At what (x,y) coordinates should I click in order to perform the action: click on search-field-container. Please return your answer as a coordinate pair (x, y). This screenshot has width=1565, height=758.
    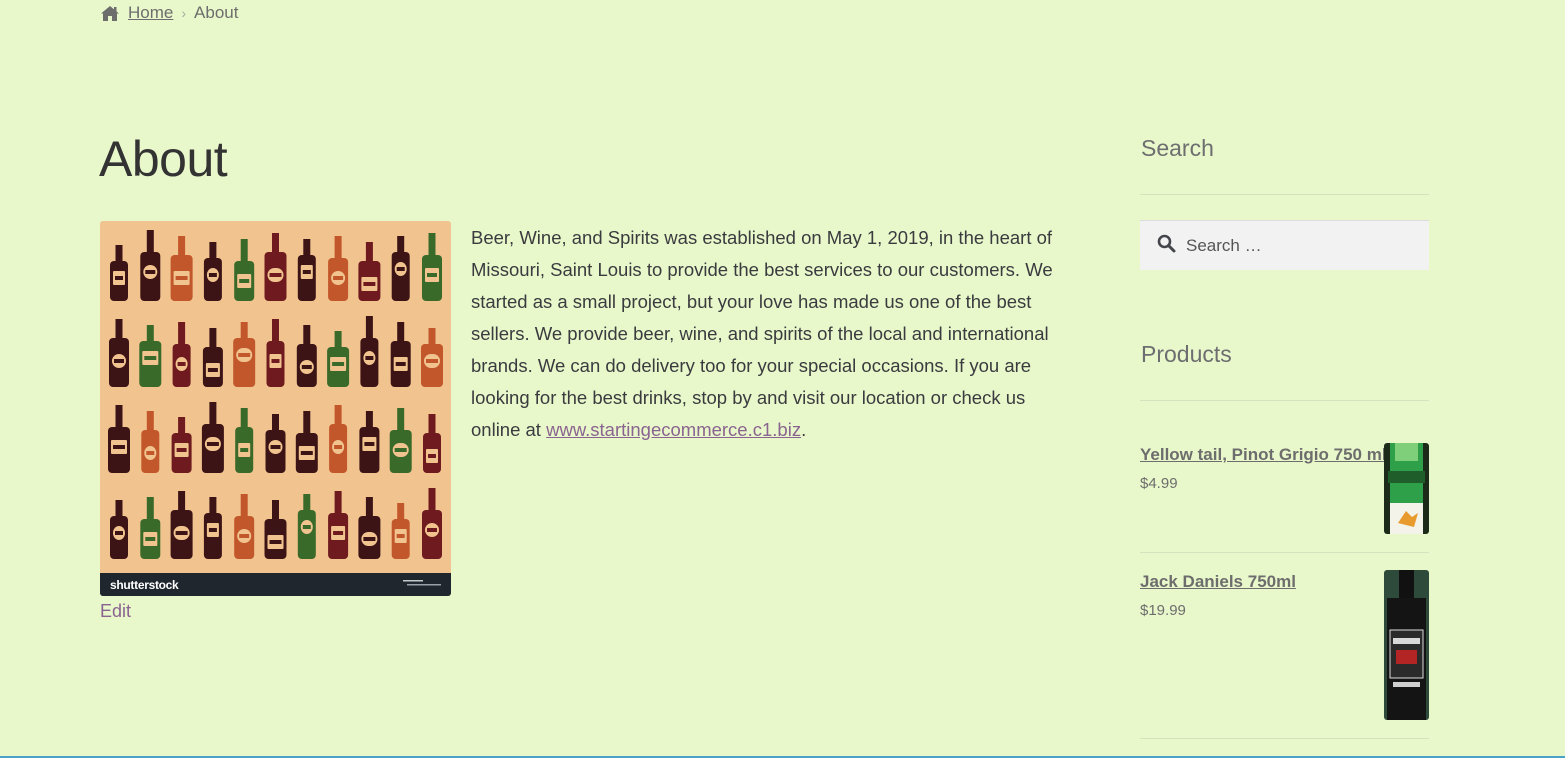
    Looking at the image, I should click on (1284, 245).